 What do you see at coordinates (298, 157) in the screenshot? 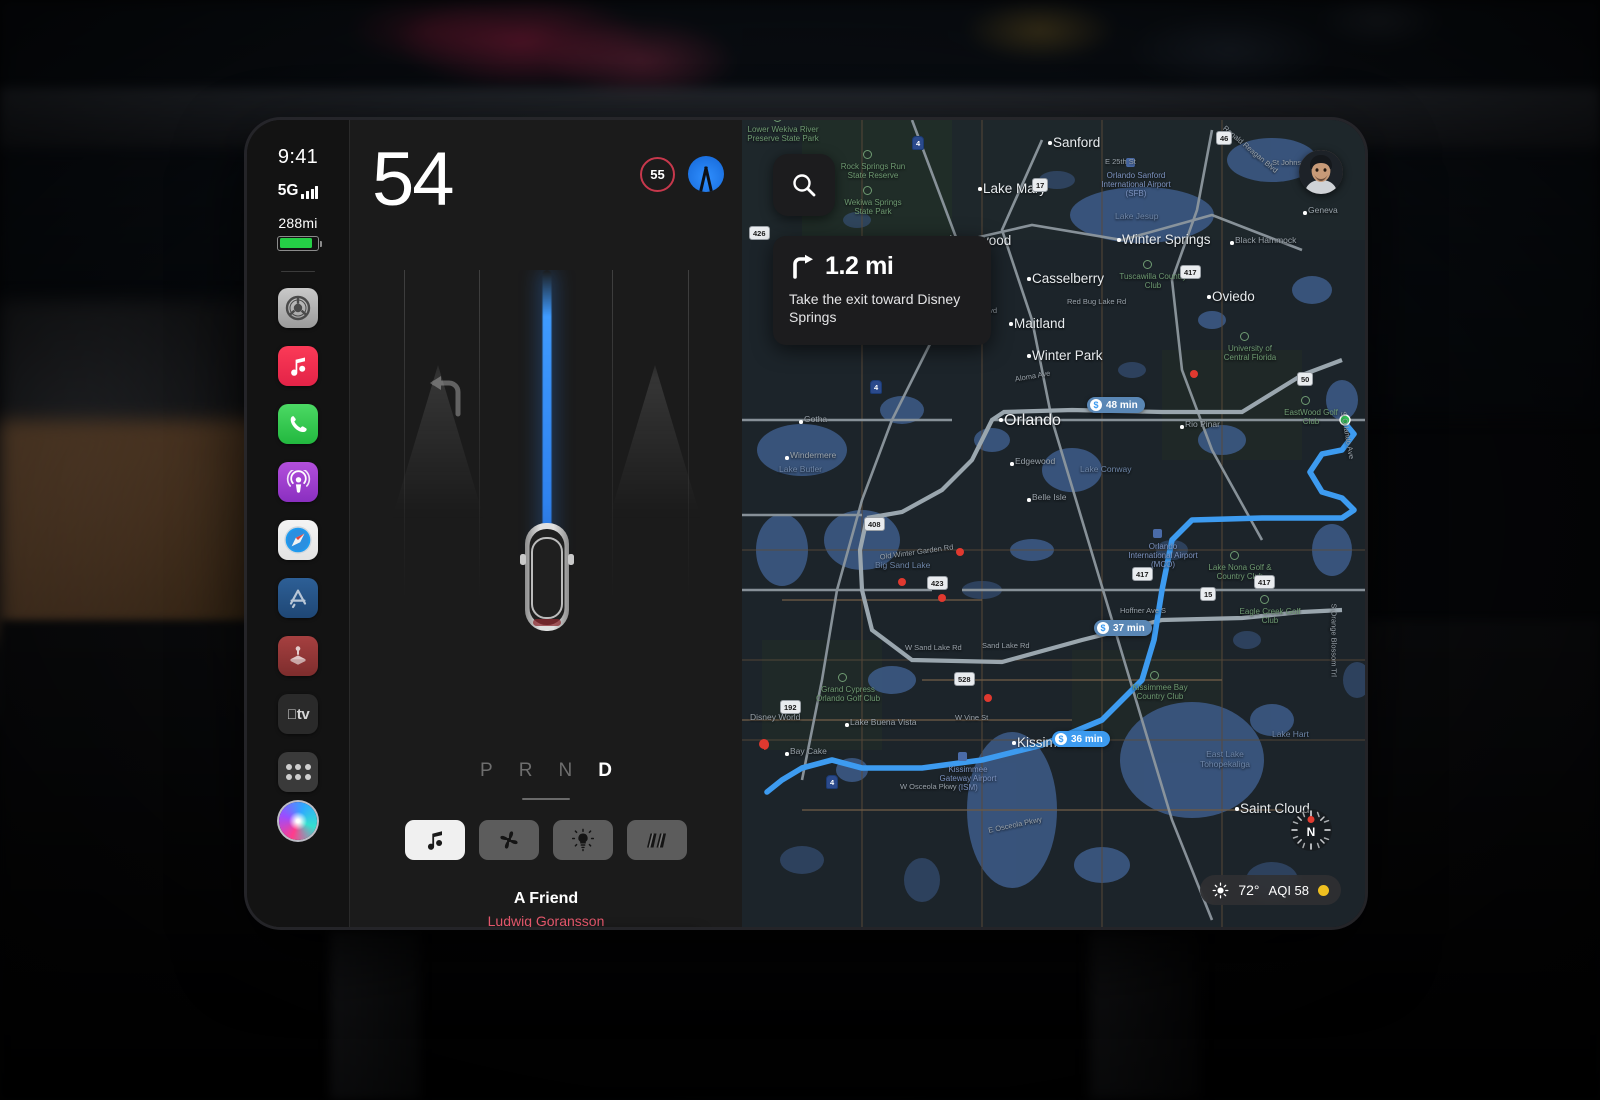
I see `status-time: 9:41` at bounding box center [298, 157].